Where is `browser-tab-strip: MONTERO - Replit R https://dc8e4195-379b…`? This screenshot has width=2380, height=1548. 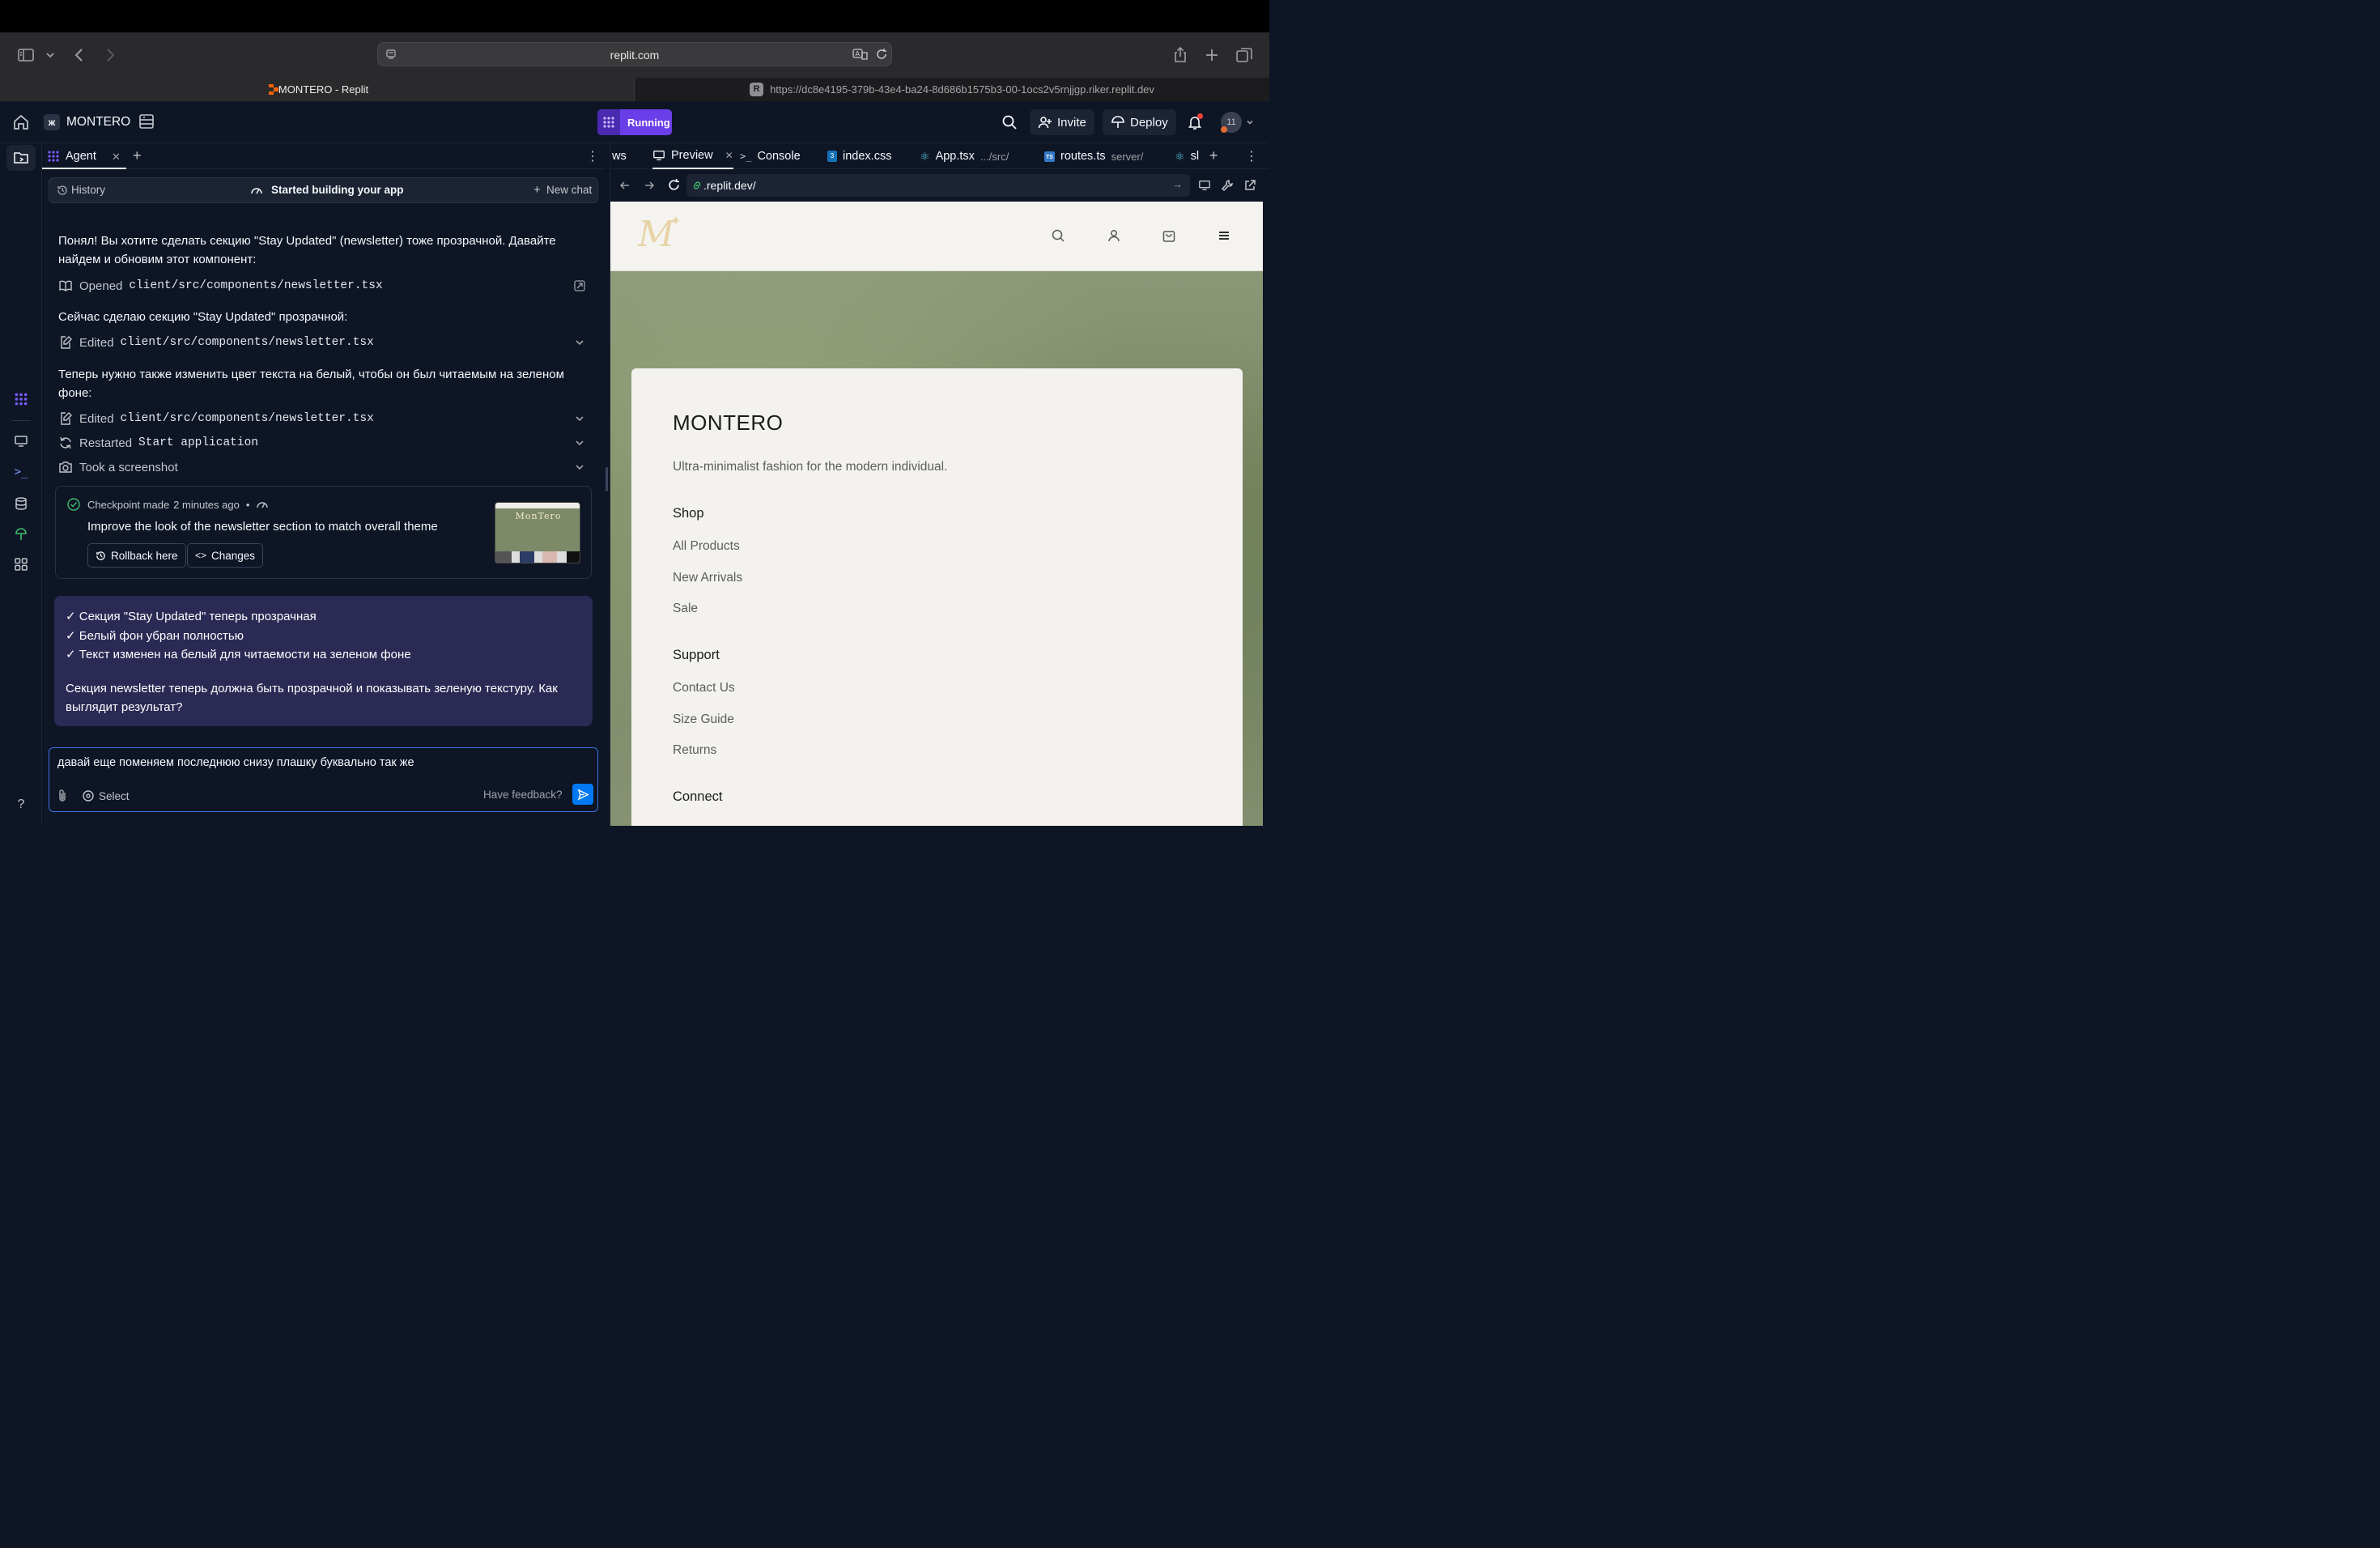
browser-tab-strip: MONTERO - Replit R https://dc8e4195-379b… is located at coordinates (635, 89).